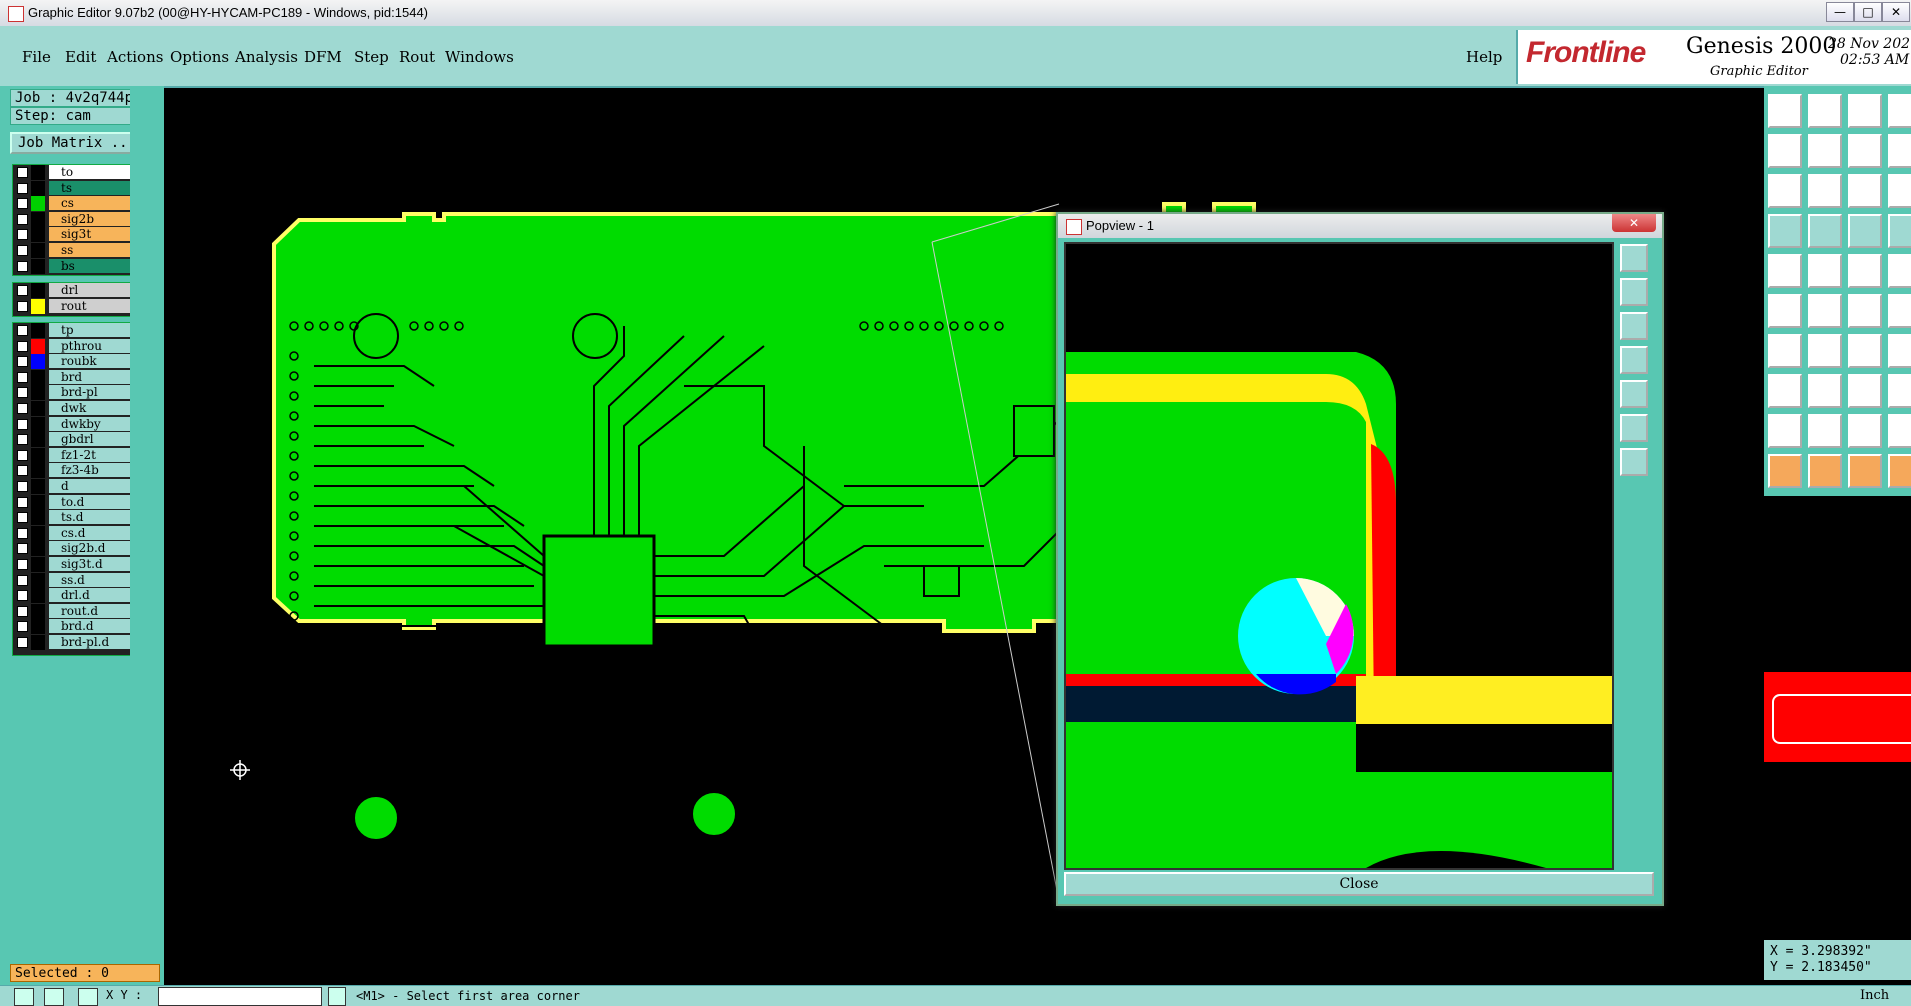  I want to click on layer-row-dwk: dwk, so click(73, 408).